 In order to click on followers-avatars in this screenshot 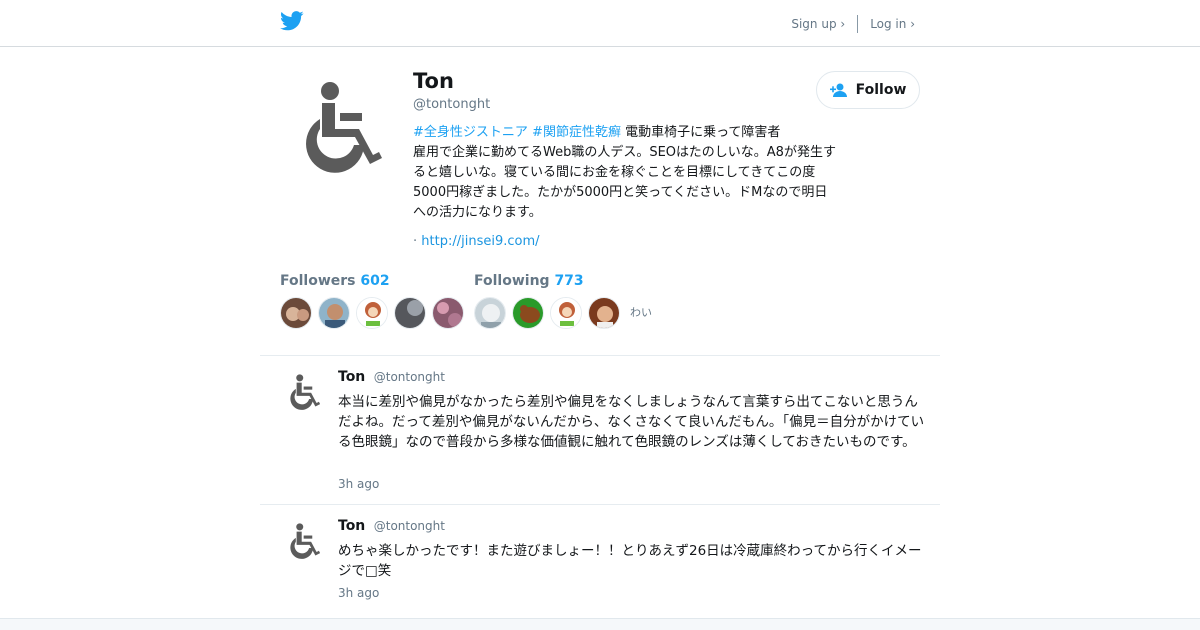, I will do `click(375, 313)`.